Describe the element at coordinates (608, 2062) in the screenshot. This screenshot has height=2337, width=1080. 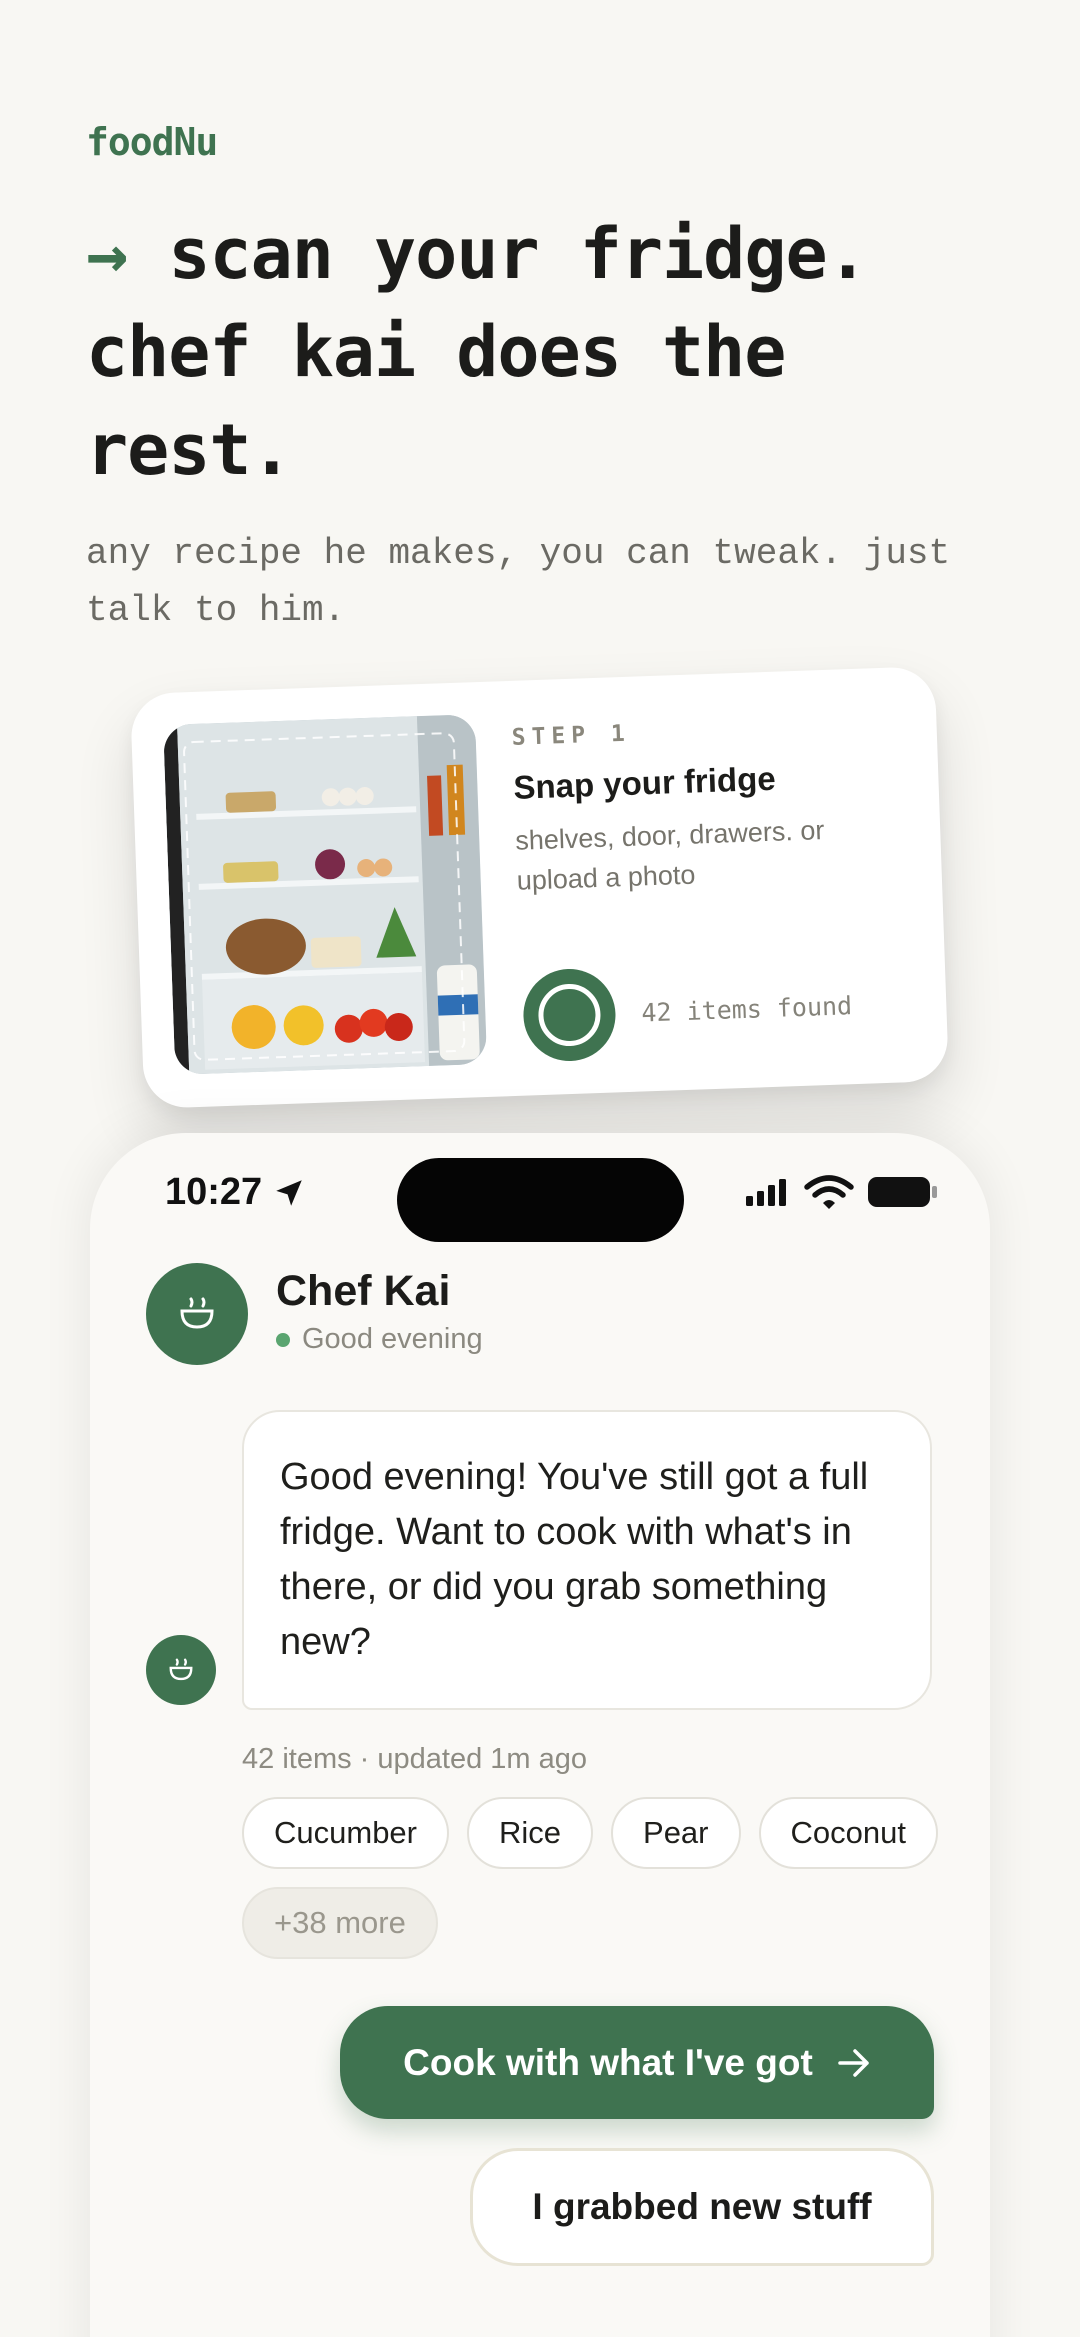
I see `primary-button-label: Cook with what I've got` at that location.